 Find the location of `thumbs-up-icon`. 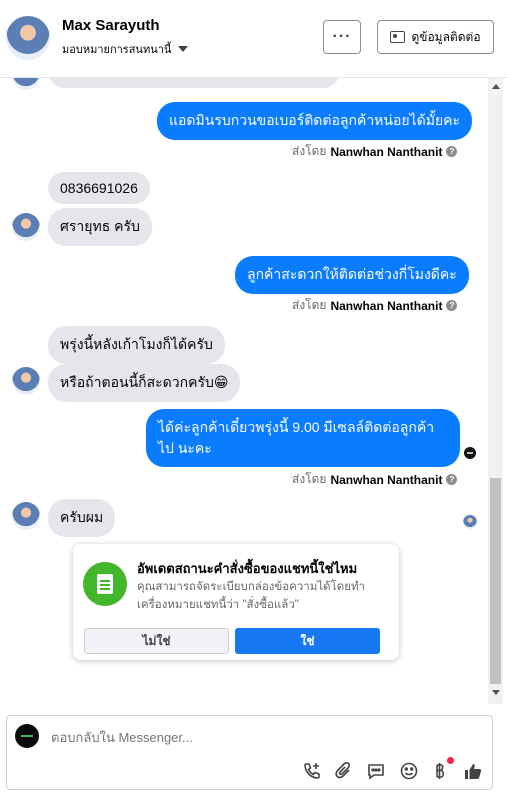

thumbs-up-icon is located at coordinates (473, 771).